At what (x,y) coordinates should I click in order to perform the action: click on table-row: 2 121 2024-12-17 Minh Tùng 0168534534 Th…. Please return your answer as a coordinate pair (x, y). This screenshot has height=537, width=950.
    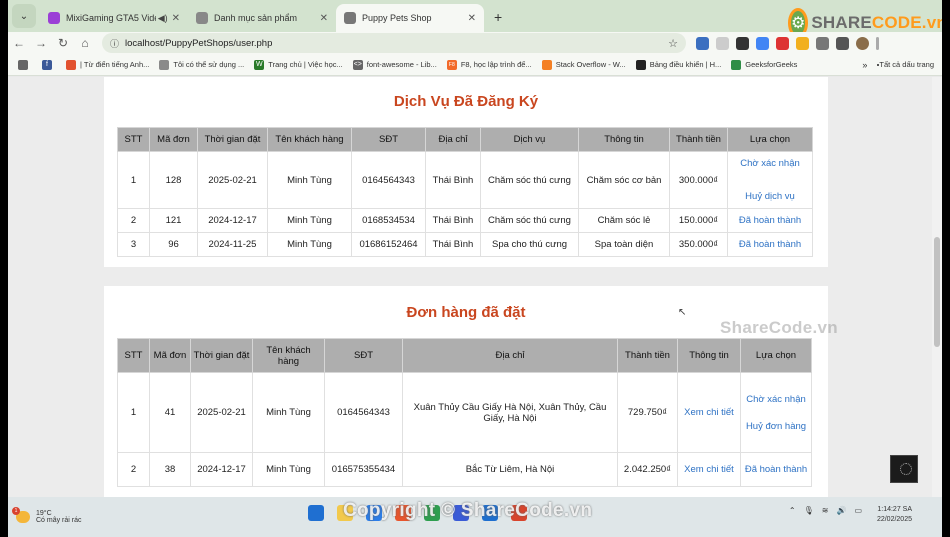
    Looking at the image, I should click on (465, 220).